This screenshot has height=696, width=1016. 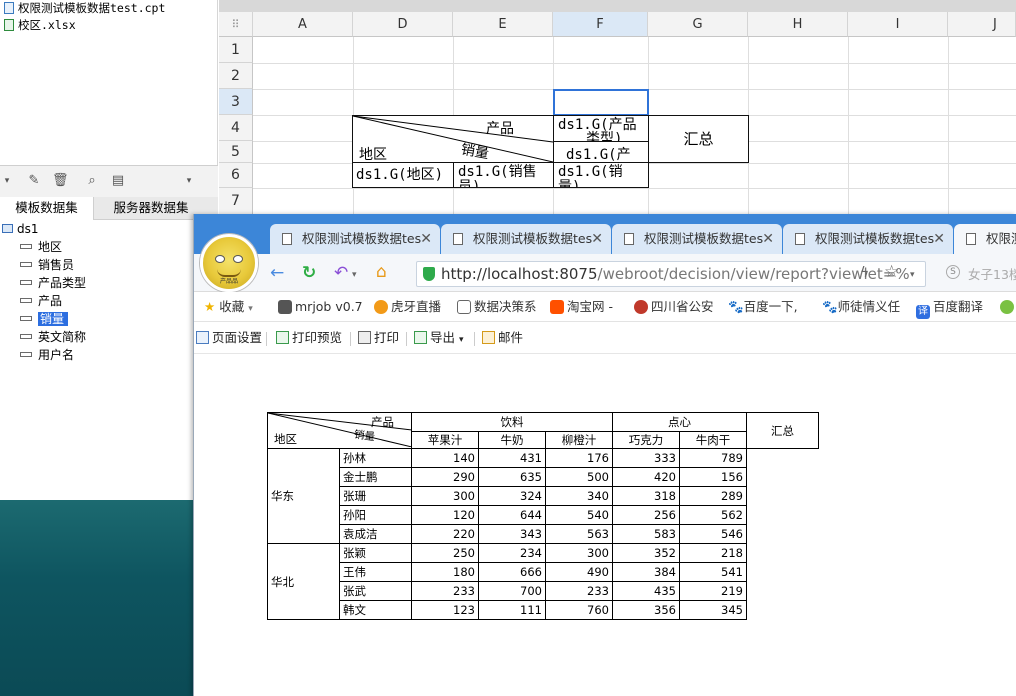 What do you see at coordinates (41, 301) in the screenshot?
I see `field-item: 产品` at bounding box center [41, 301].